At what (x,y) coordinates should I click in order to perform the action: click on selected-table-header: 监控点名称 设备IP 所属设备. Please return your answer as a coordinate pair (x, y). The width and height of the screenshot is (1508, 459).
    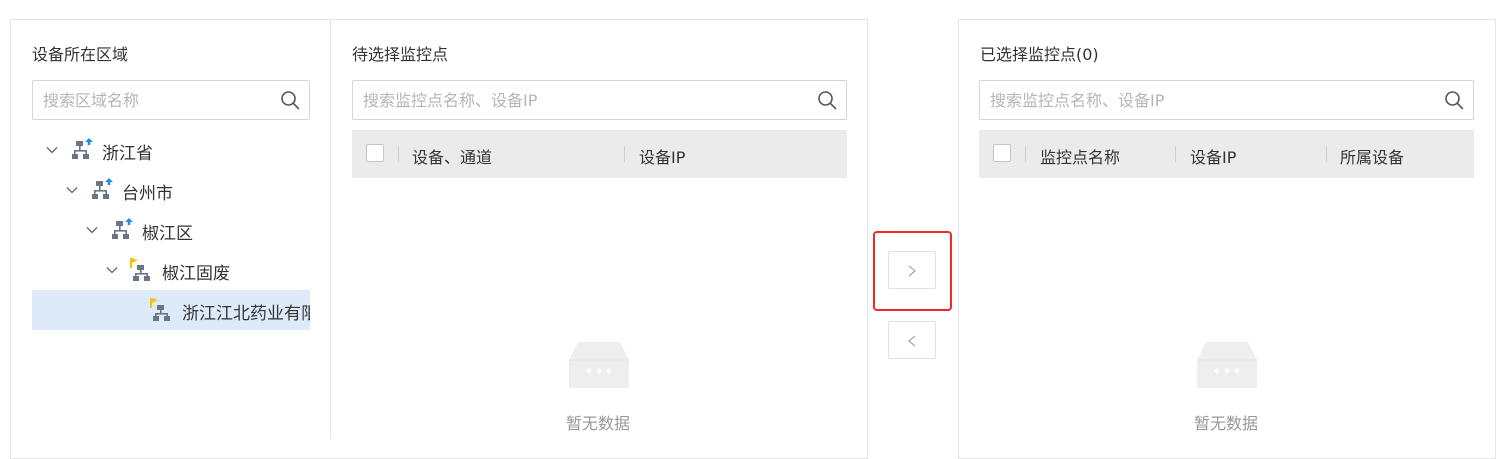
    Looking at the image, I should click on (1226, 154).